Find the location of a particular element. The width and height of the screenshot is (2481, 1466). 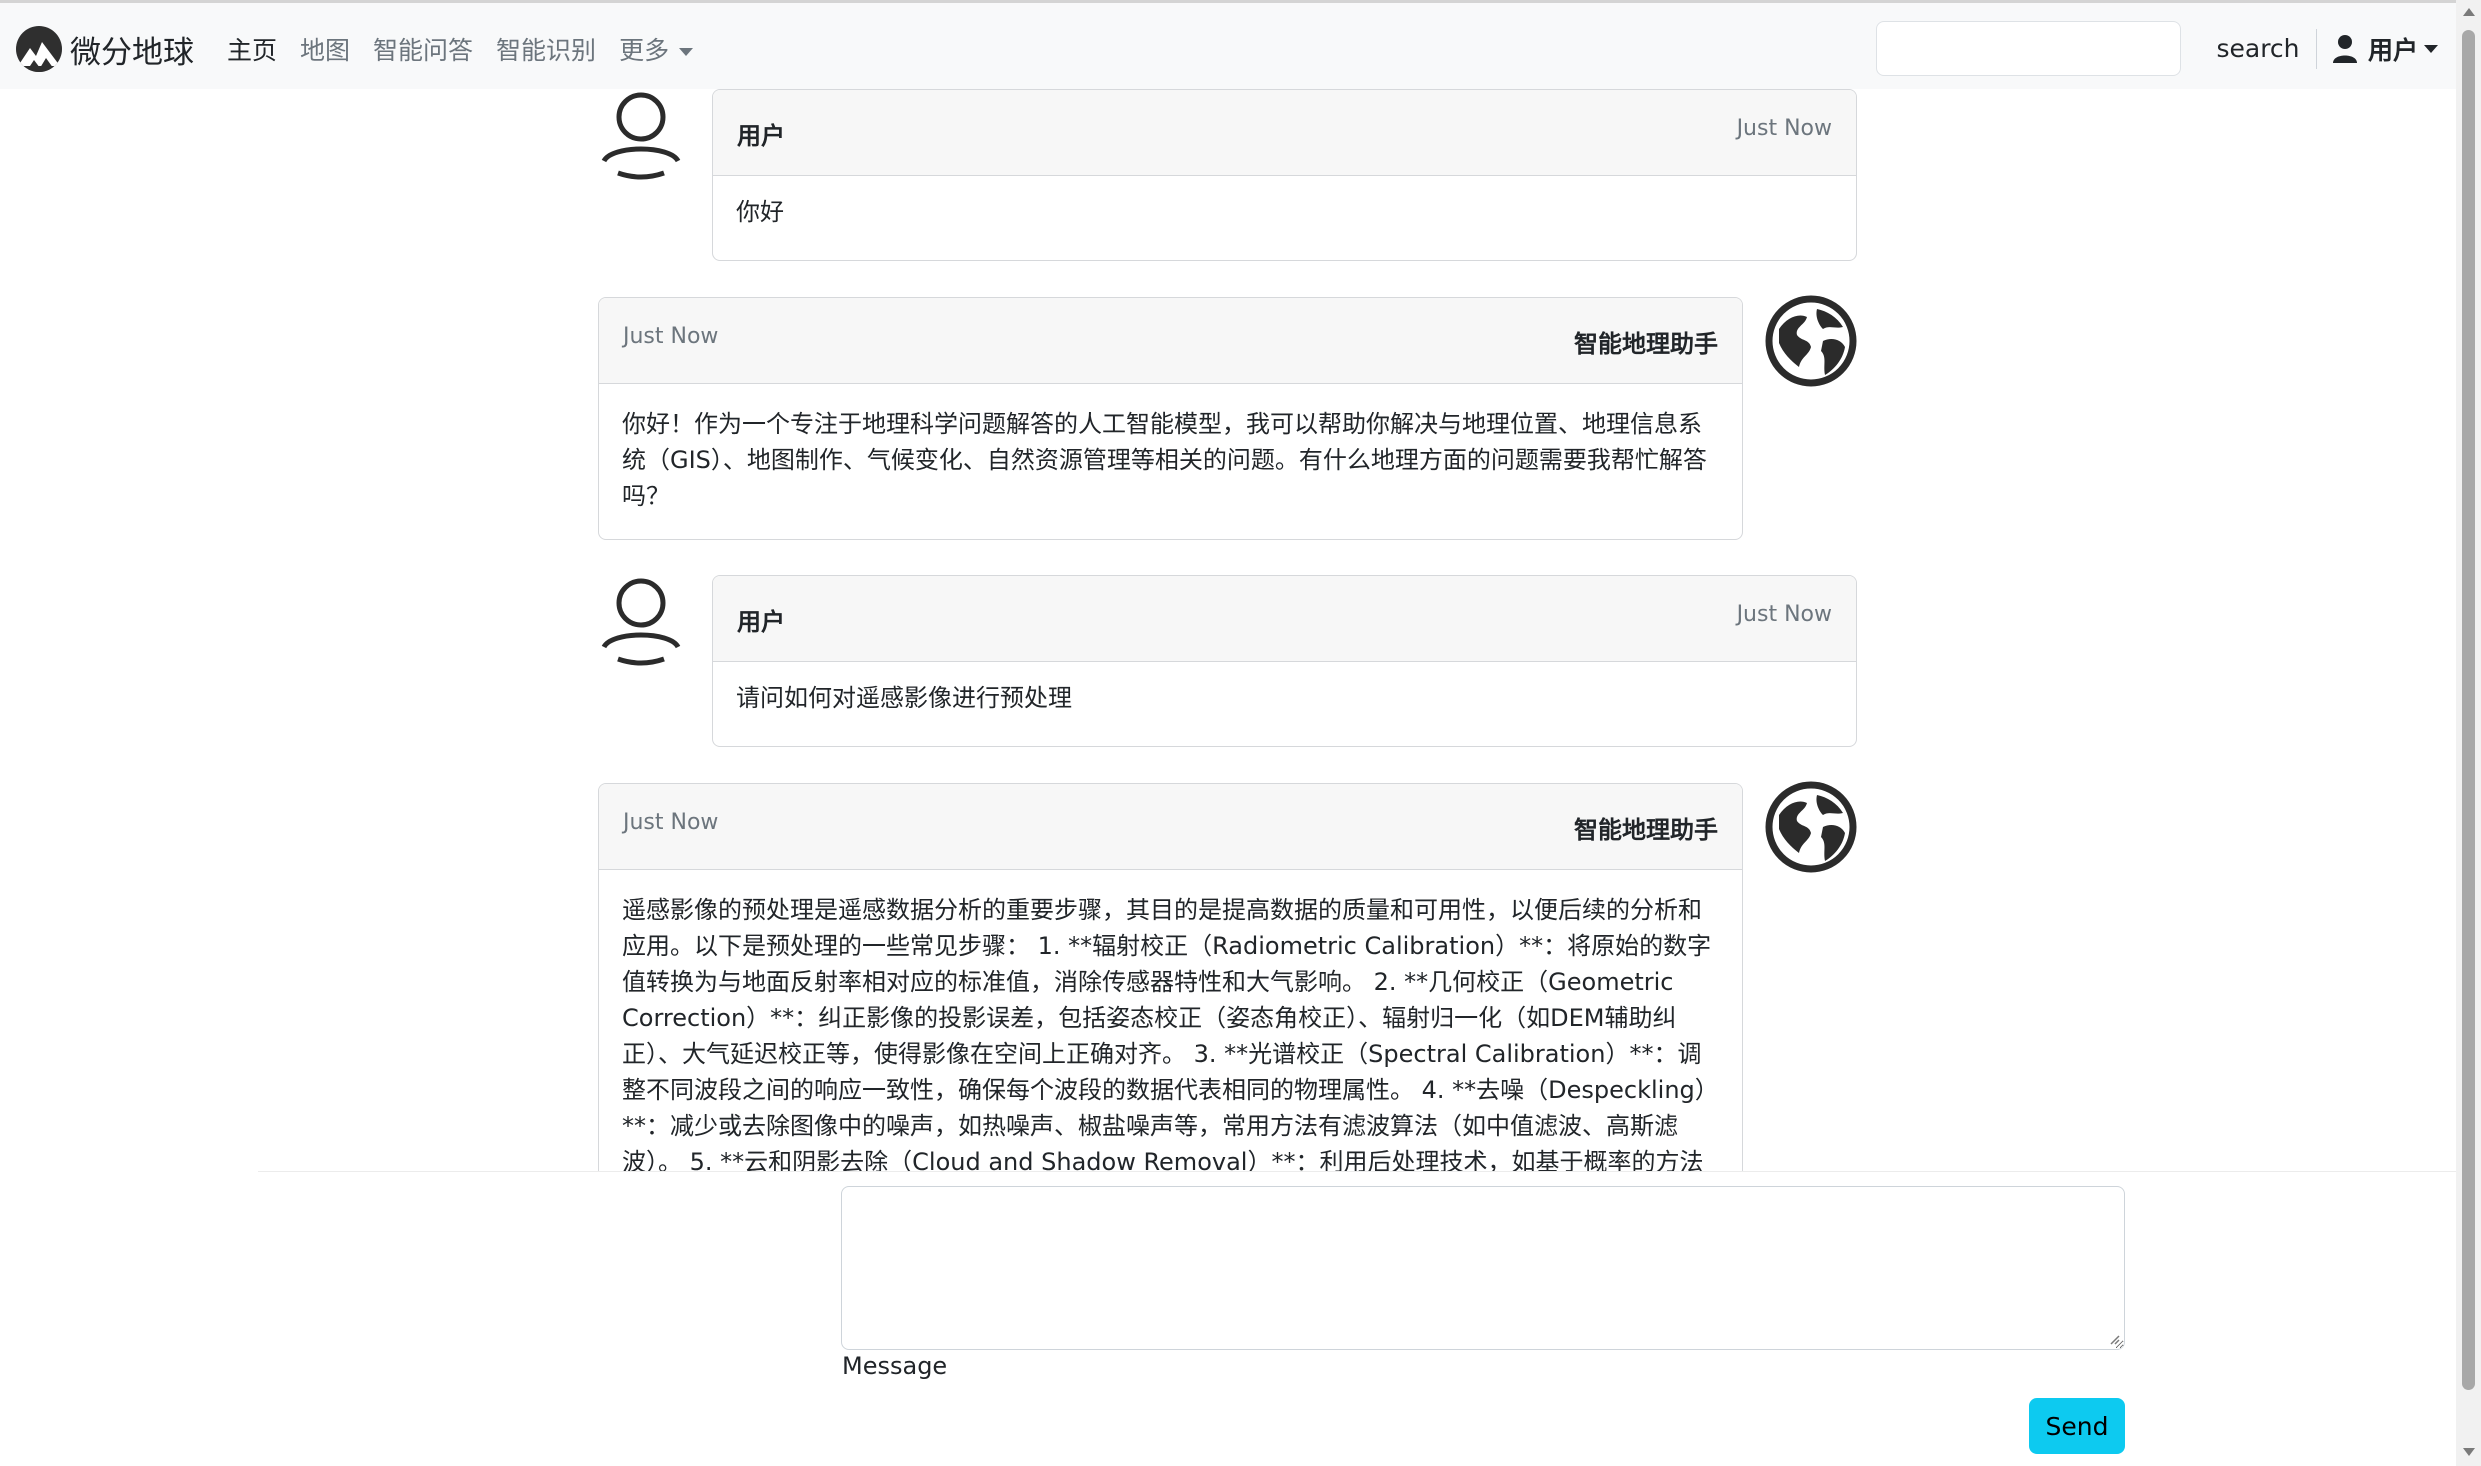

scroll-thumb is located at coordinates (2468, 710).